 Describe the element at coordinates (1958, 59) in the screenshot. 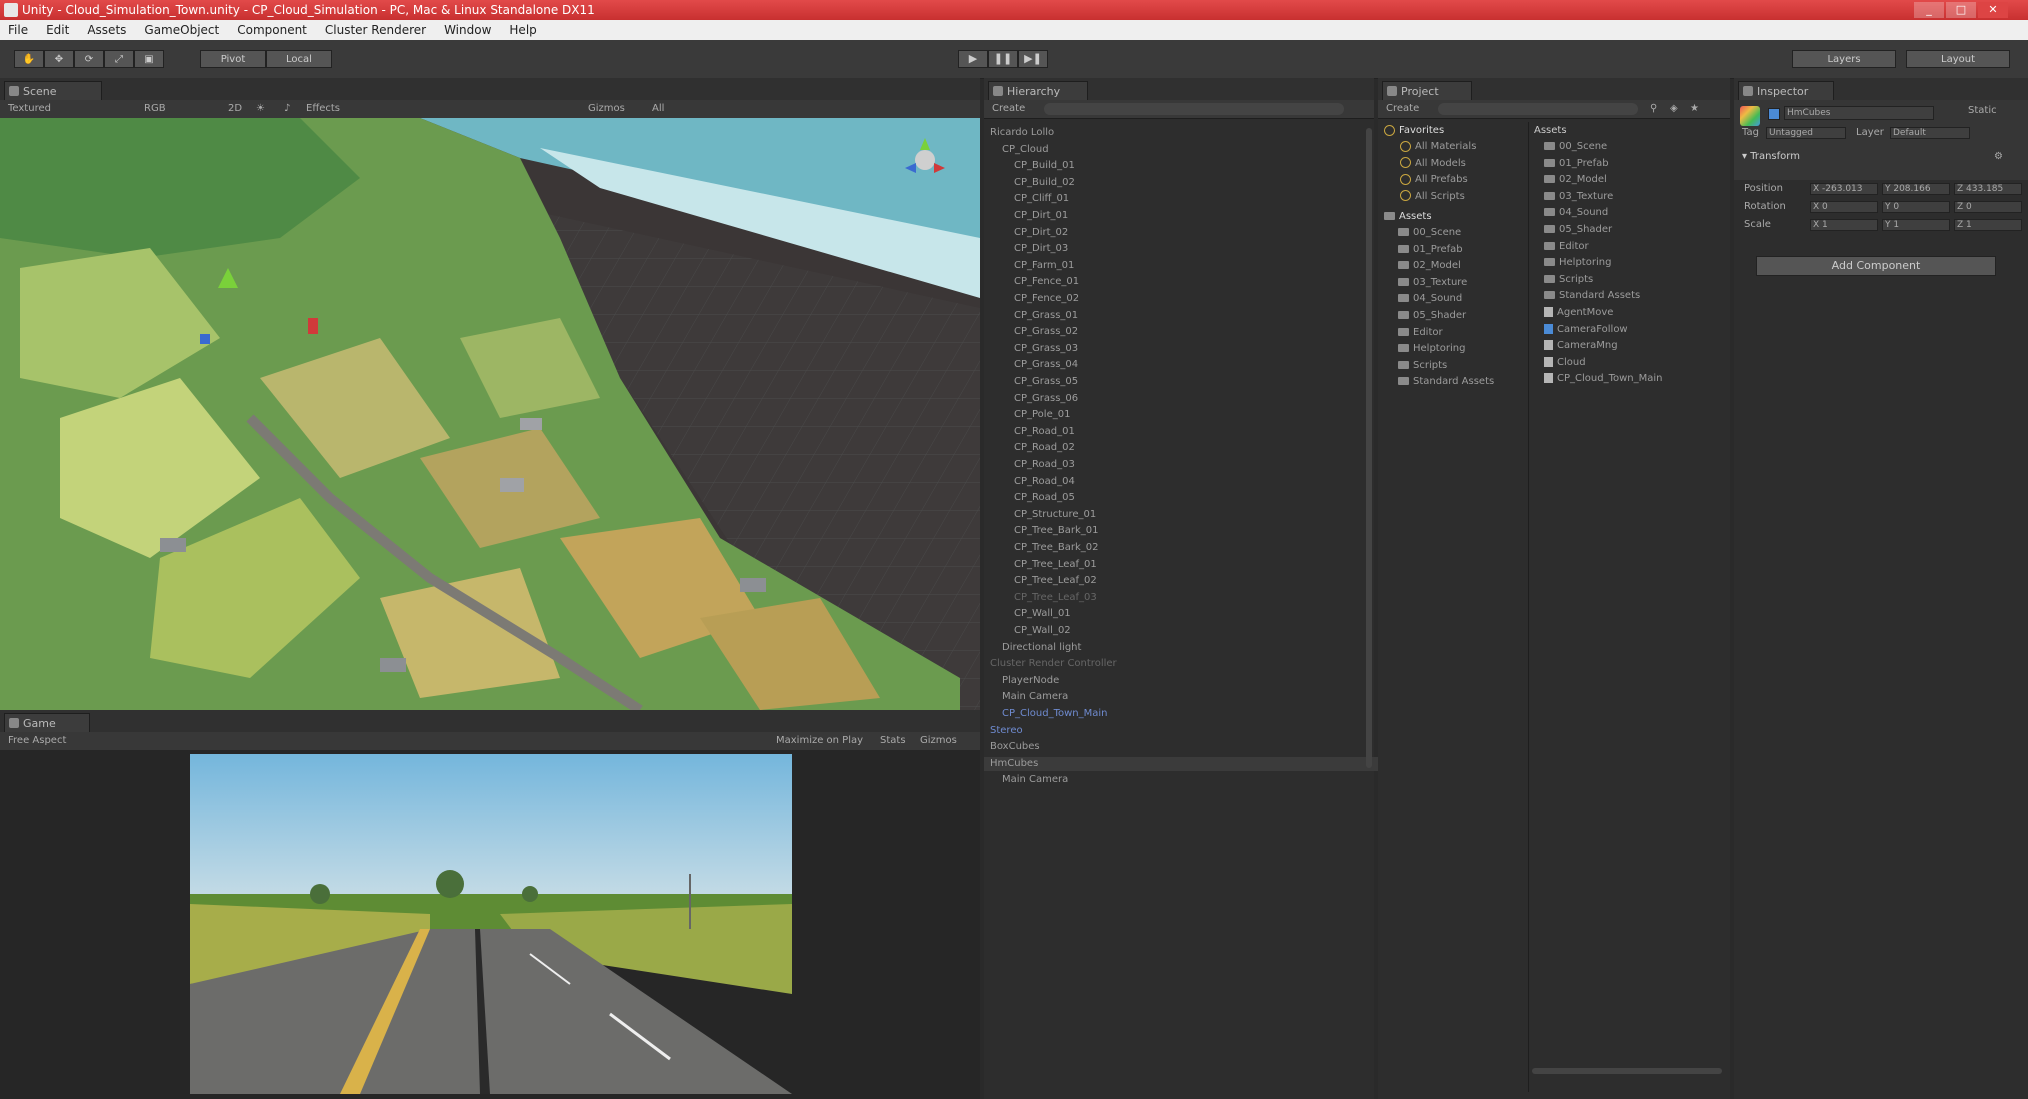

I see `layout-dropdown: Layout` at that location.